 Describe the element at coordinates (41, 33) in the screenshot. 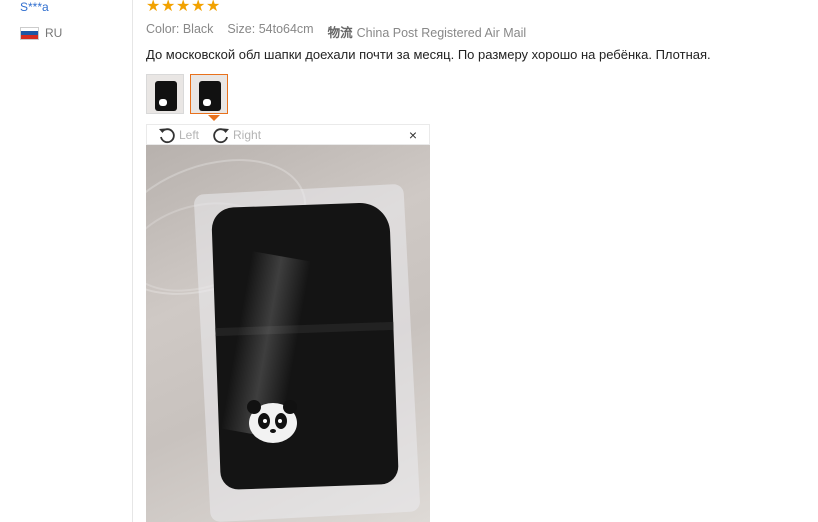

I see `reviewer-country: RU` at that location.